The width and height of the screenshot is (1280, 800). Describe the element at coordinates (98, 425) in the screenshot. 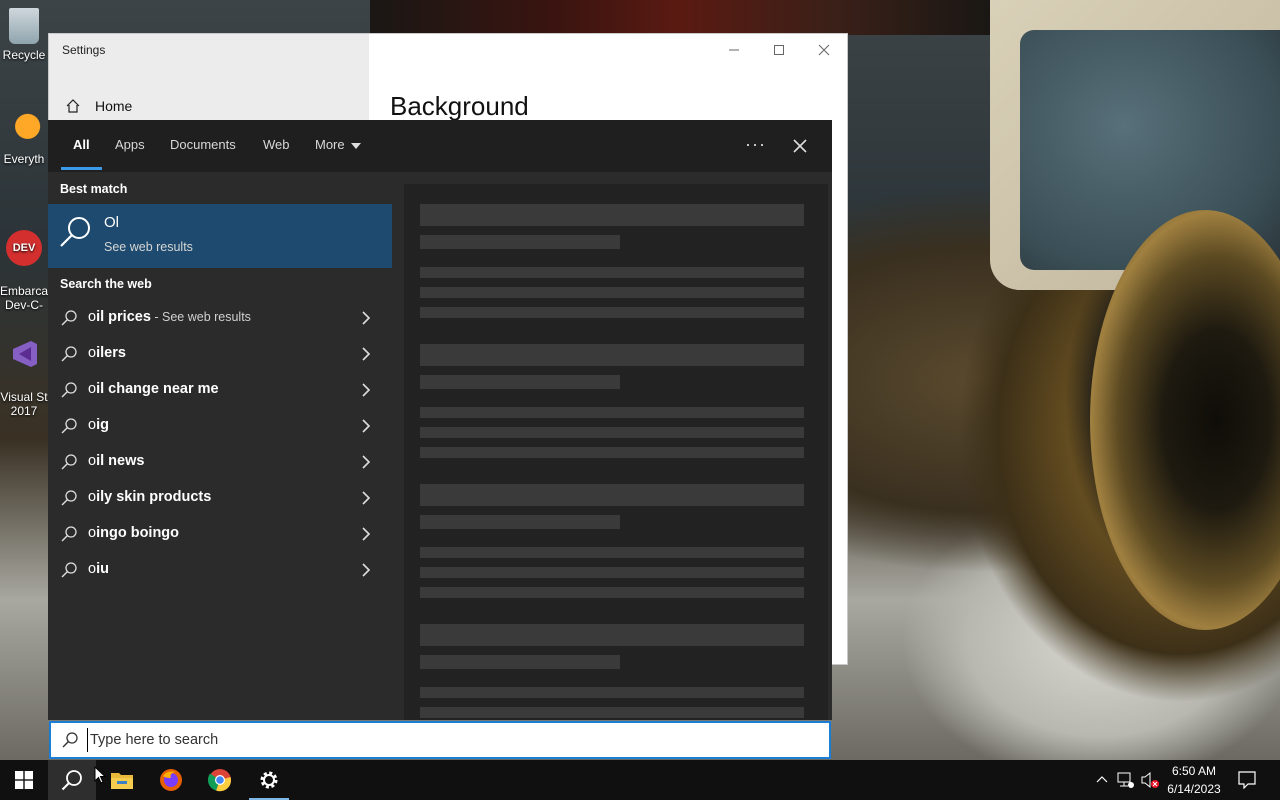

I see `suggestion-text: oig` at that location.